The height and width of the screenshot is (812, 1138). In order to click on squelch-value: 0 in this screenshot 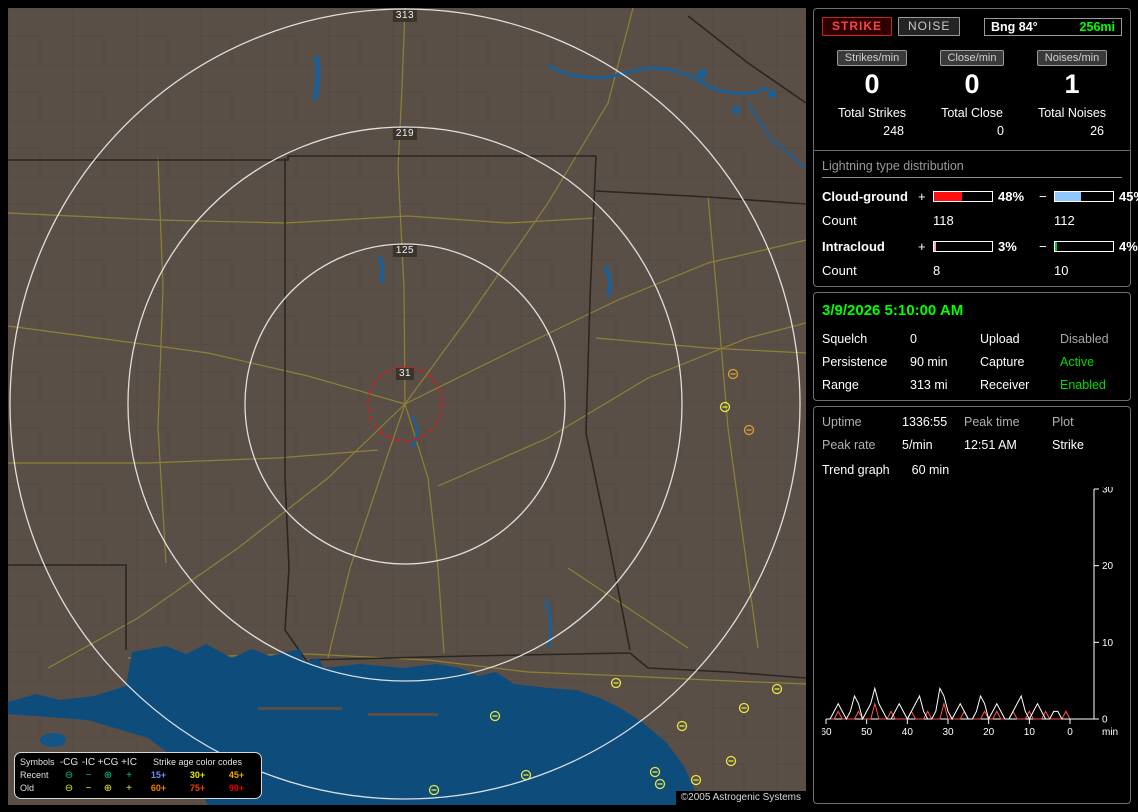, I will do `click(913, 339)`.